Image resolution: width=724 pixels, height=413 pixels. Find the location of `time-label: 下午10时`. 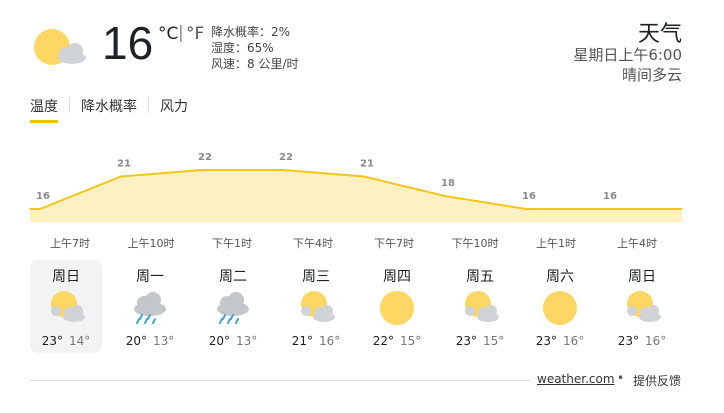

time-label: 下午10时 is located at coordinates (475, 243).